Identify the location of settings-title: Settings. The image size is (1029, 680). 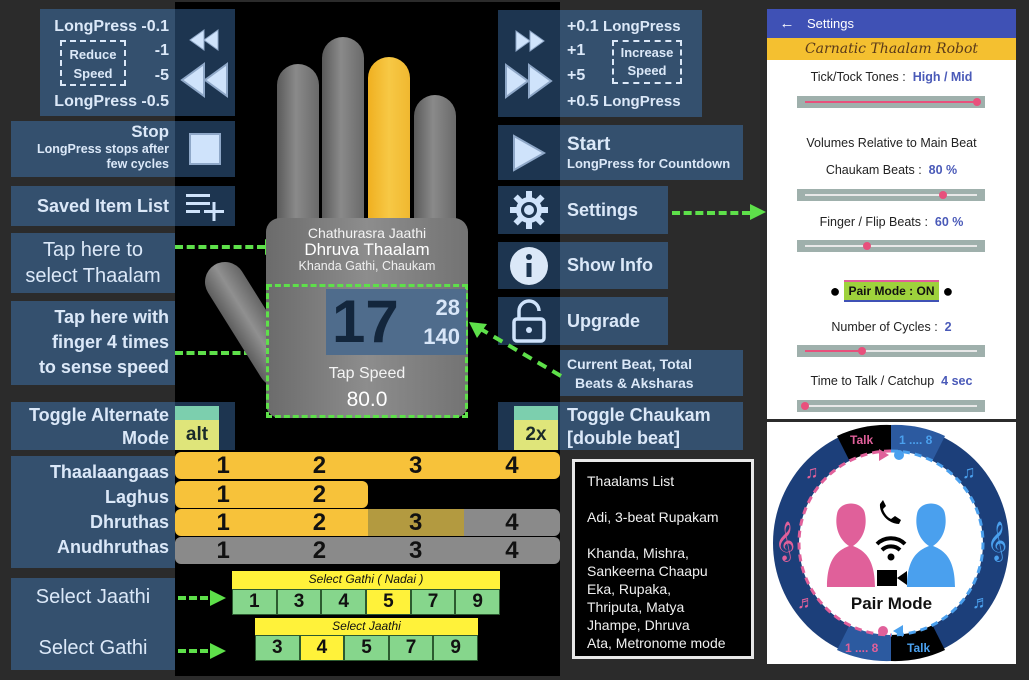
(830, 23).